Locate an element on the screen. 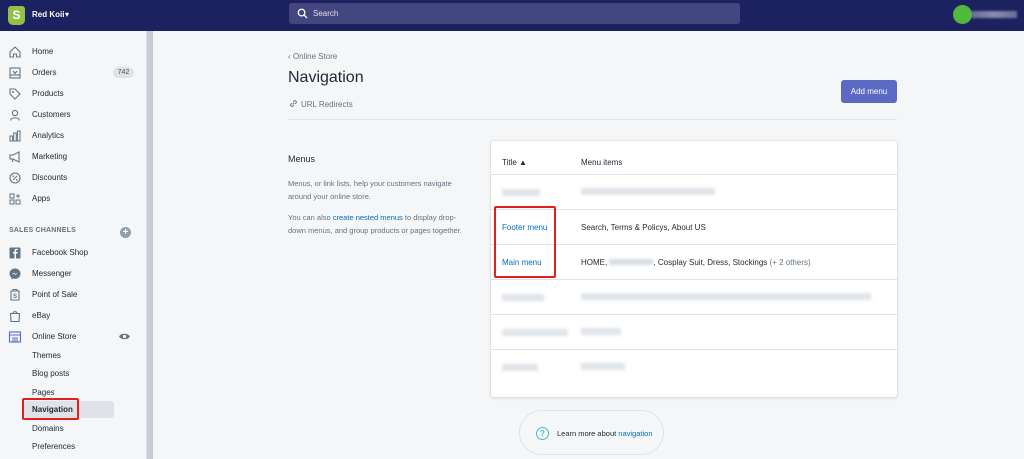 Image resolution: width=1024 pixels, height=459 pixels. url-redirects-link: URL Redirects is located at coordinates (321, 104).